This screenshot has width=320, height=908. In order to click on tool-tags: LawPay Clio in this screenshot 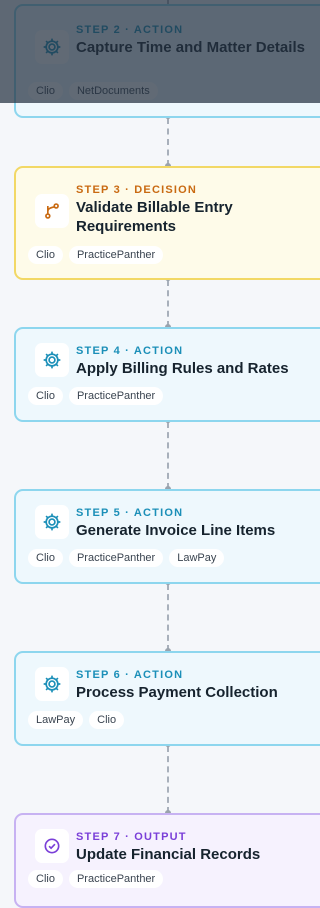, I will do `click(76, 720)`.